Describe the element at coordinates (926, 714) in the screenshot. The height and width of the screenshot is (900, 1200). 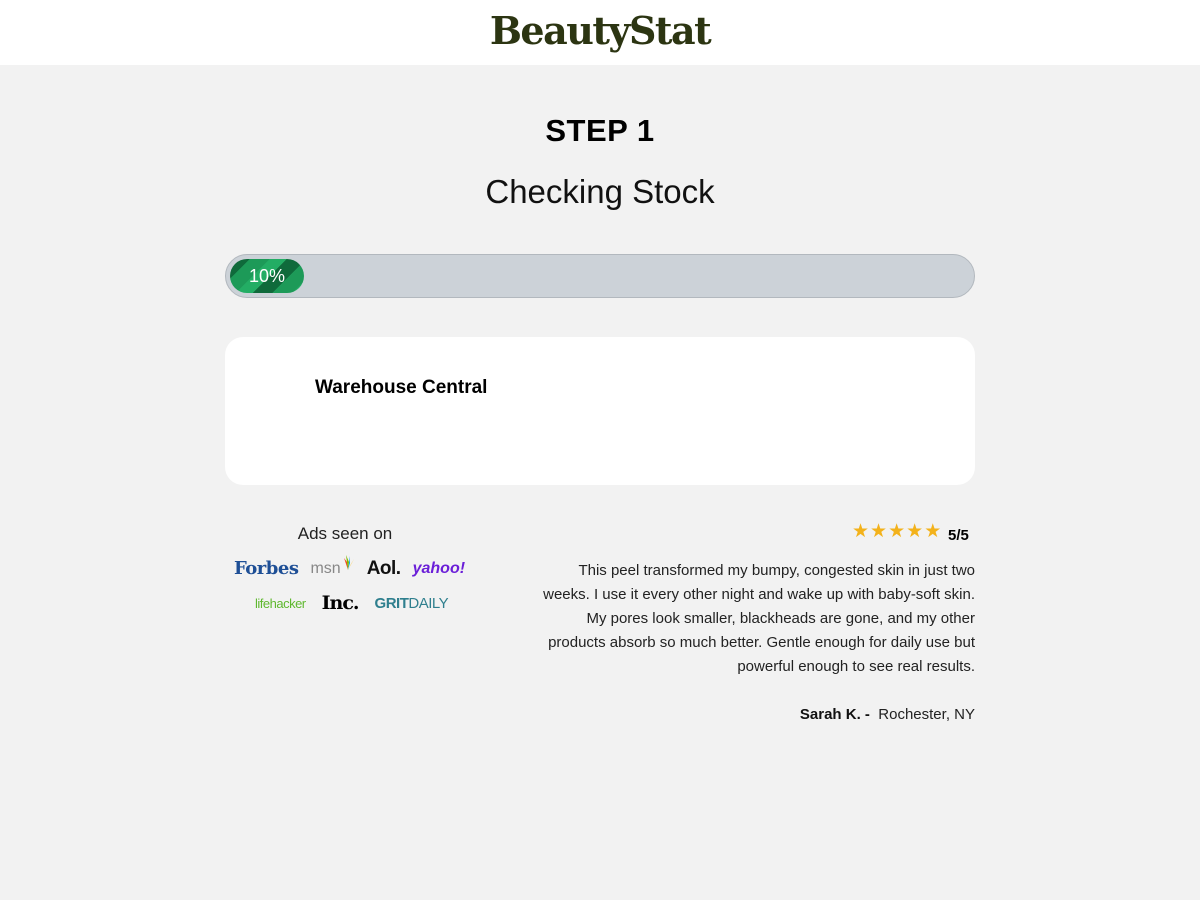
I see `reviewer-location: Rochester, NY` at that location.